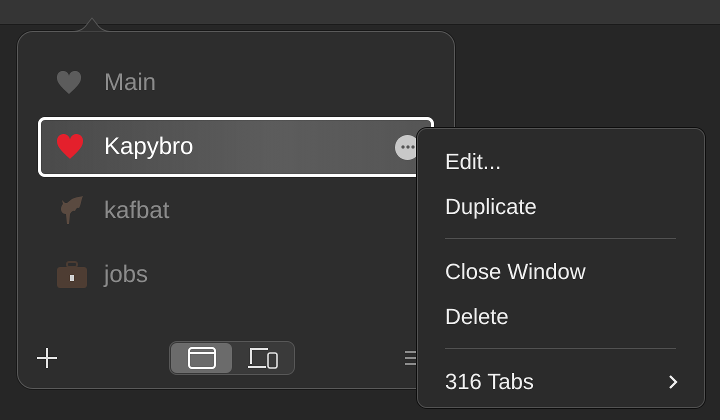  What do you see at coordinates (72, 275) in the screenshot?
I see `briefcase-icon` at bounding box center [72, 275].